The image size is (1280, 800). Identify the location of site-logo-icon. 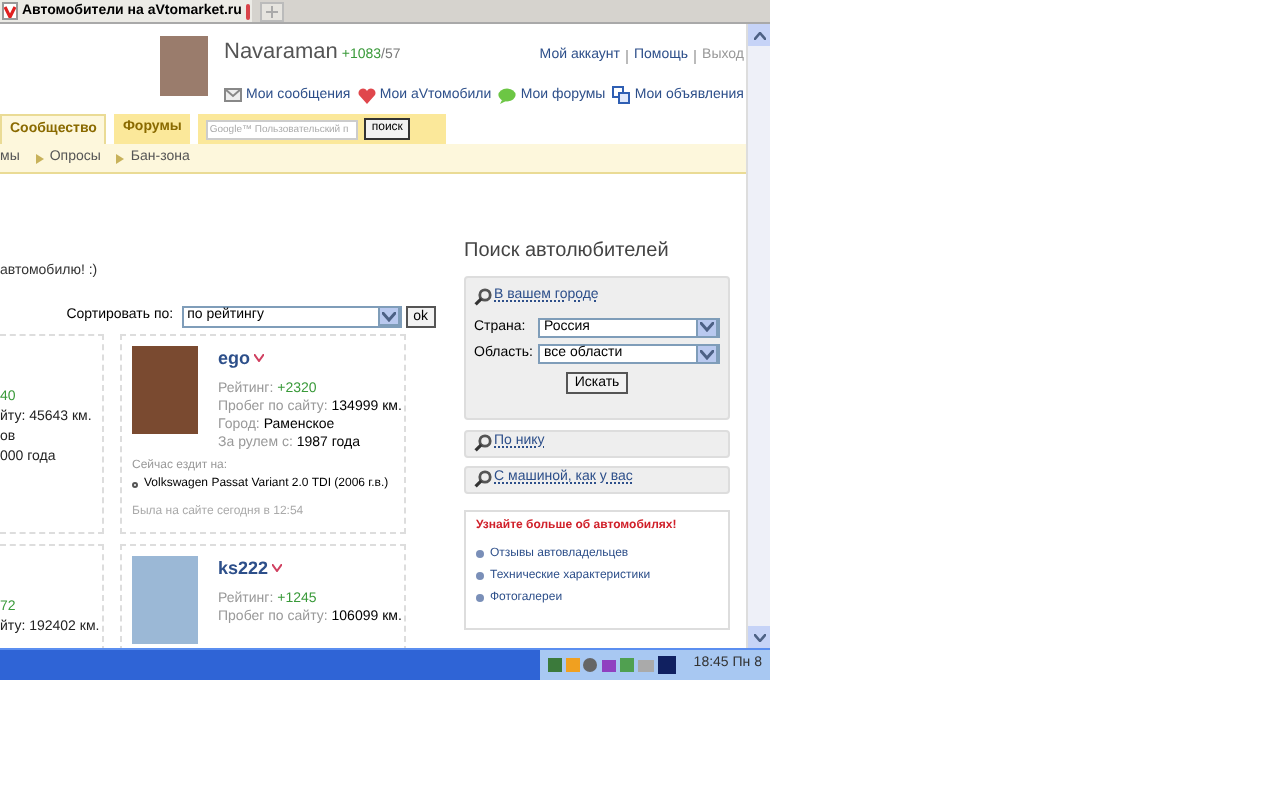
(10, 11).